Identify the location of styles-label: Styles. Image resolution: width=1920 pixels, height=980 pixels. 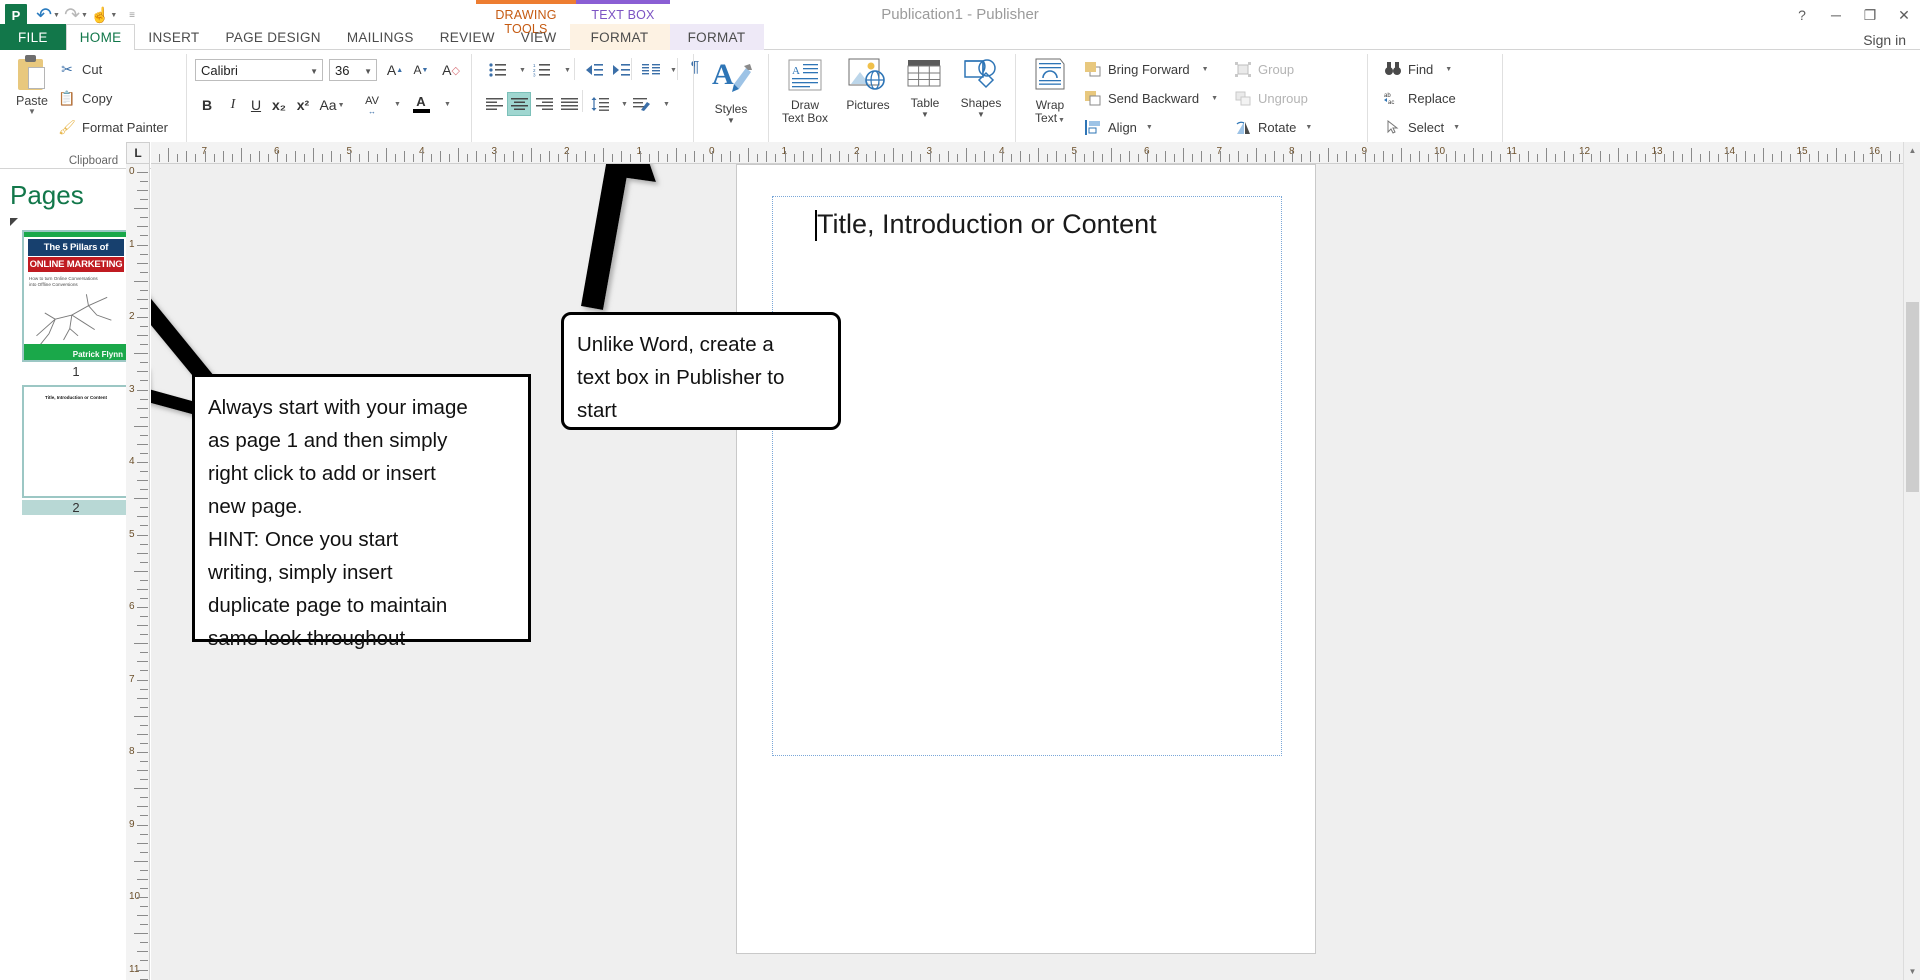
(731, 109).